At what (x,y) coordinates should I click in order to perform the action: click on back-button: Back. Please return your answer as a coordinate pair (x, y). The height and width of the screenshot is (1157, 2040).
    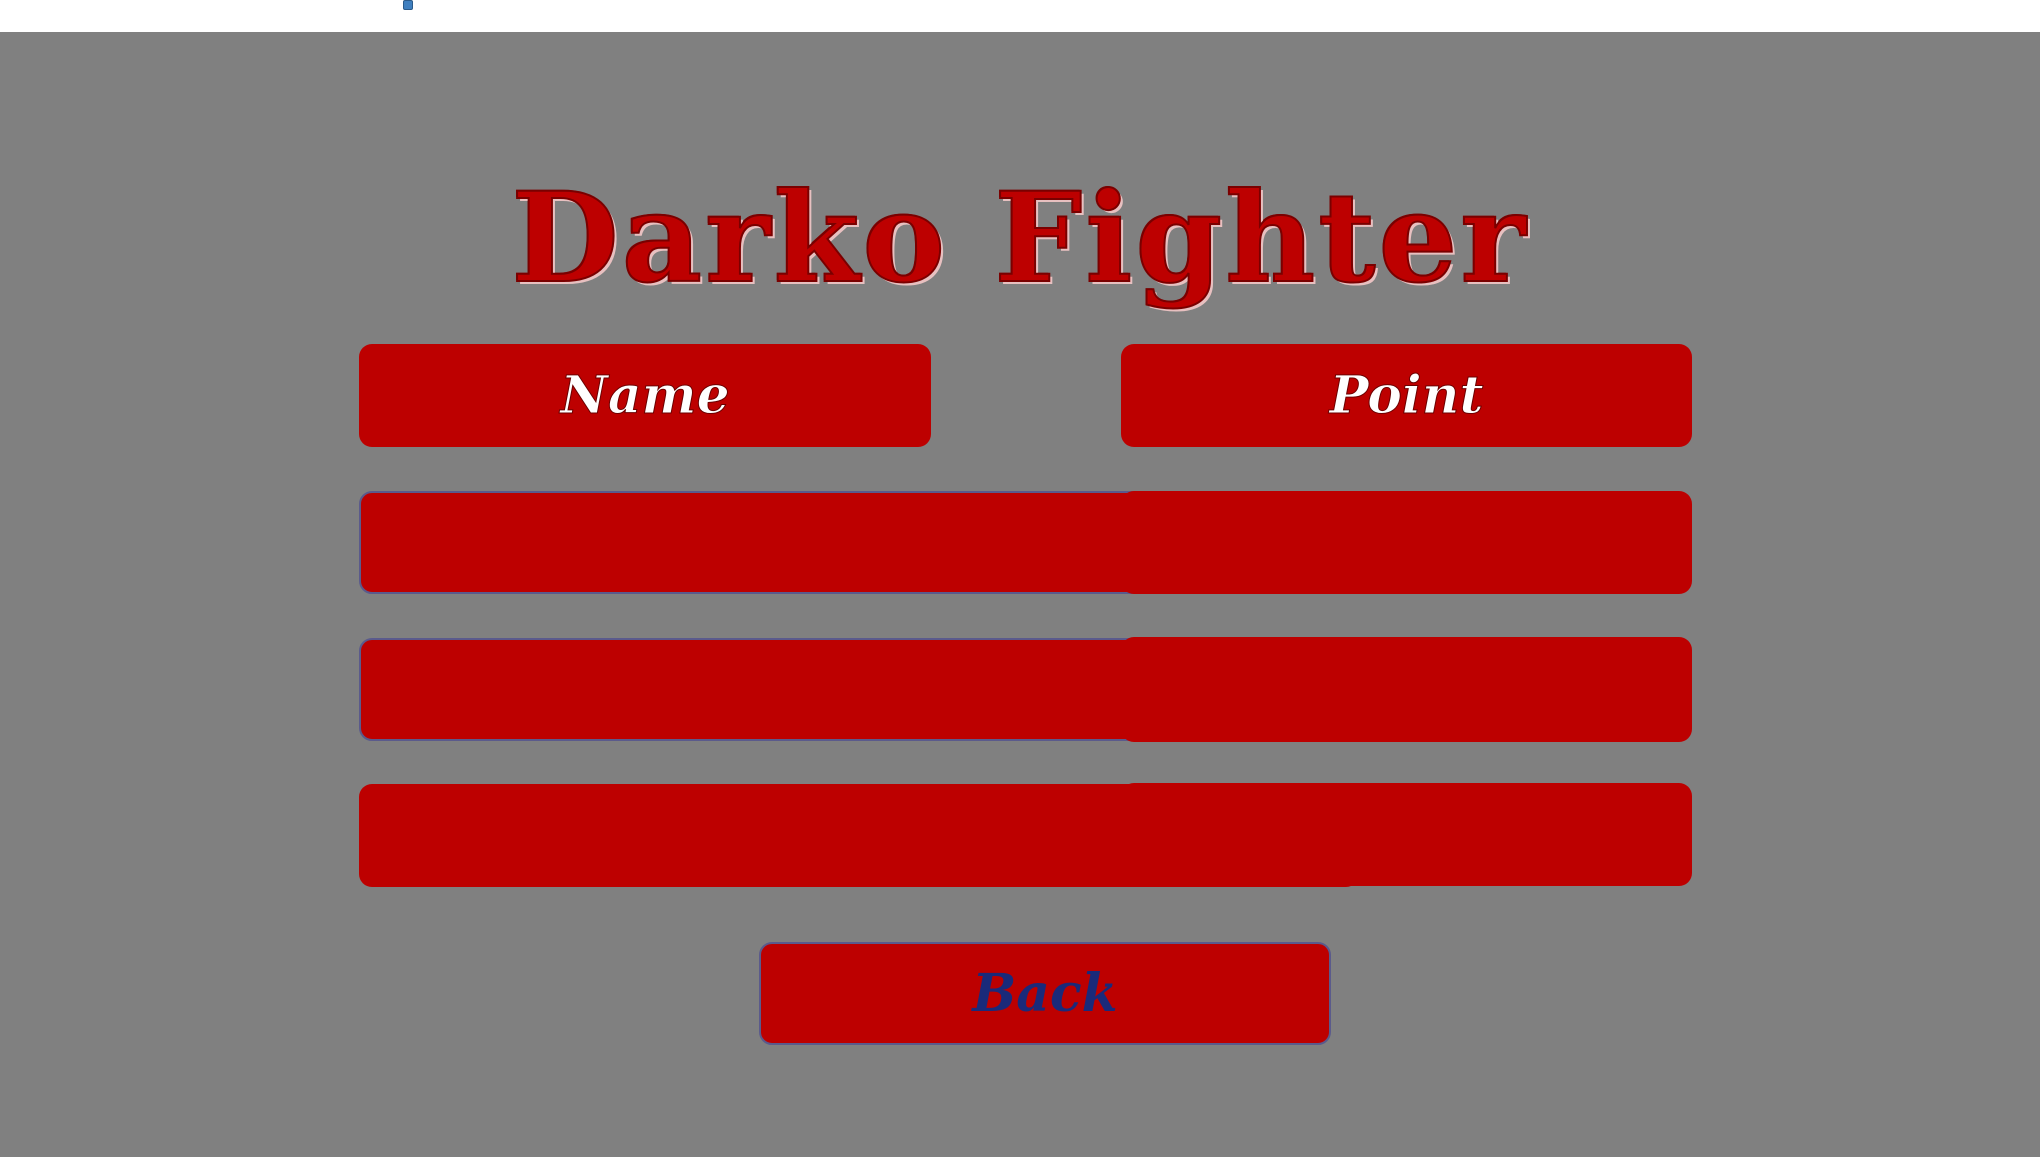
    Looking at the image, I should click on (1045, 993).